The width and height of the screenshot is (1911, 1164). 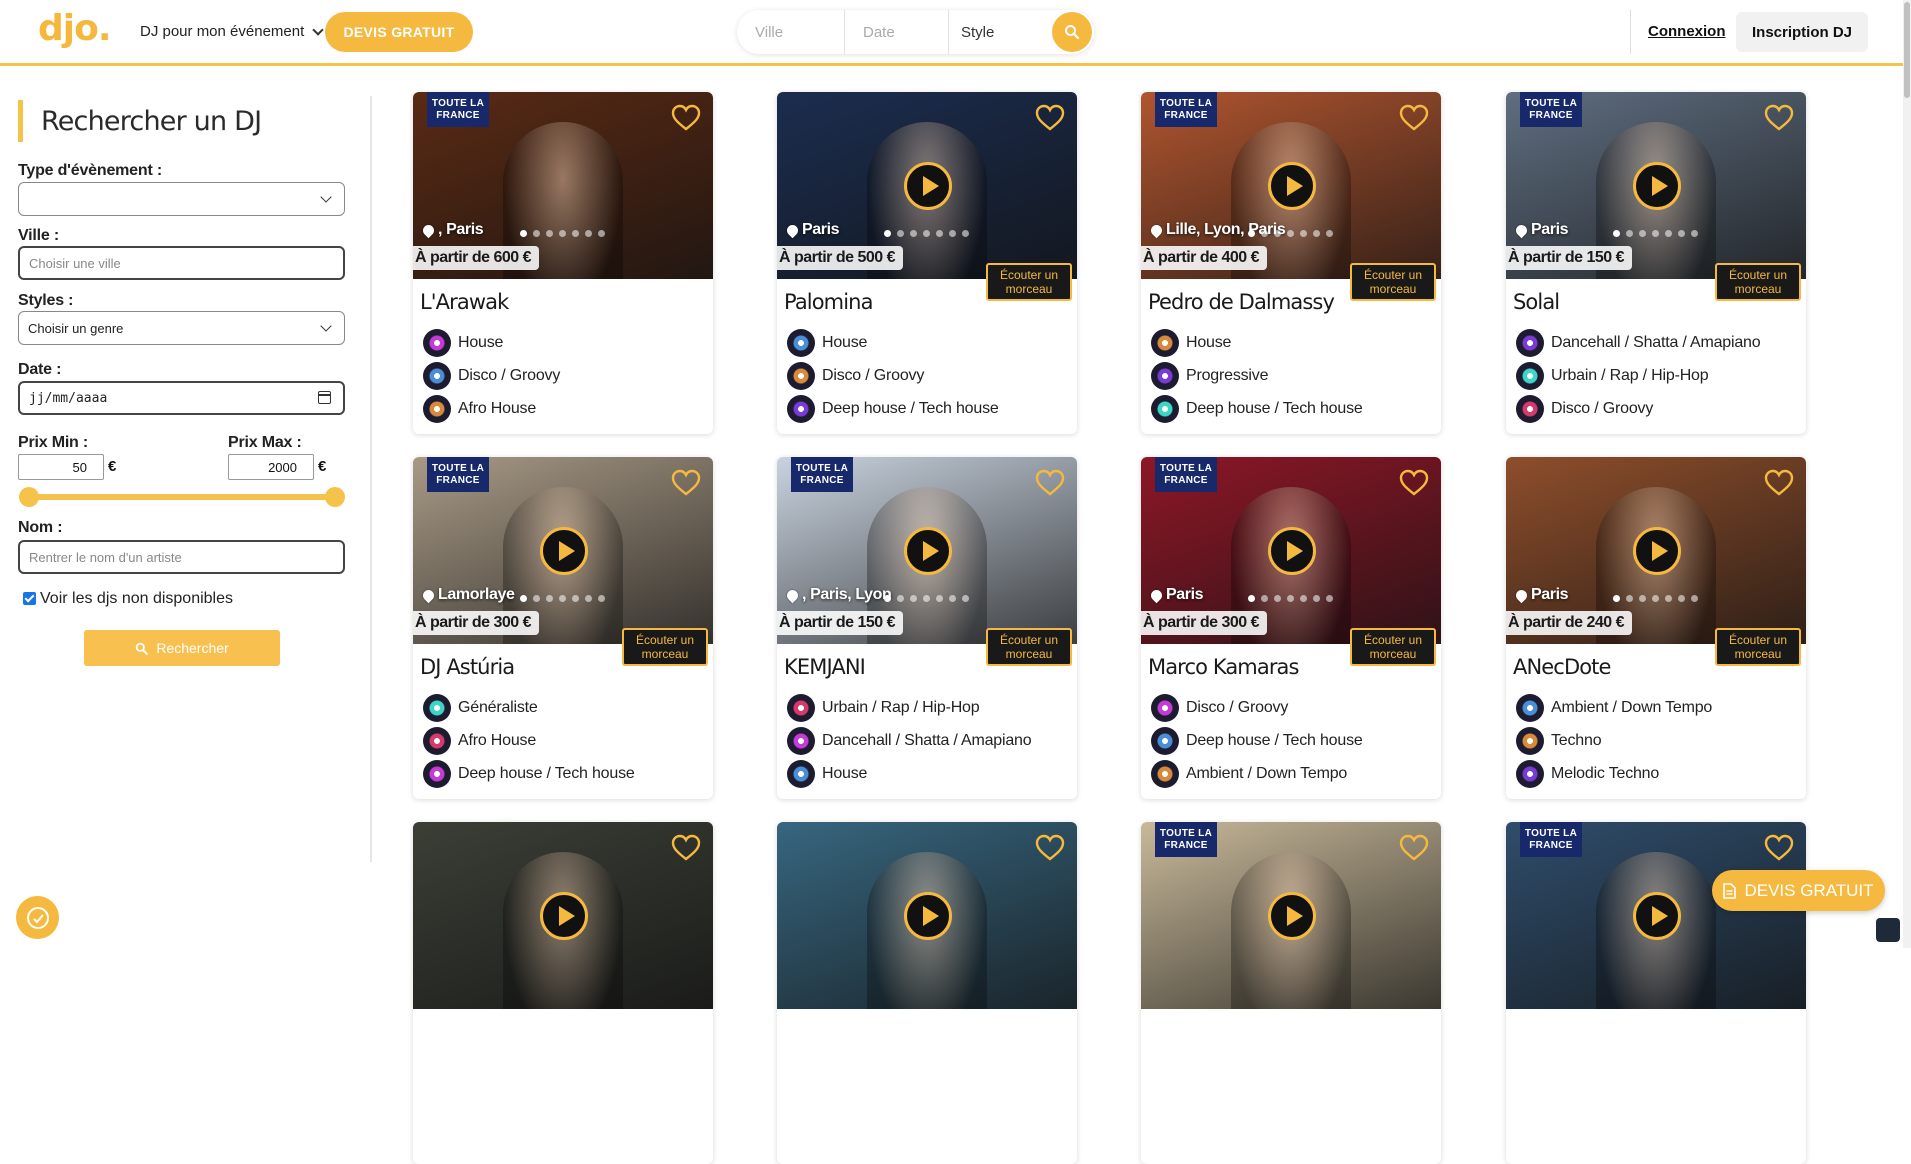 What do you see at coordinates (182, 648) in the screenshot?
I see `rechercher-button: Rechercher` at bounding box center [182, 648].